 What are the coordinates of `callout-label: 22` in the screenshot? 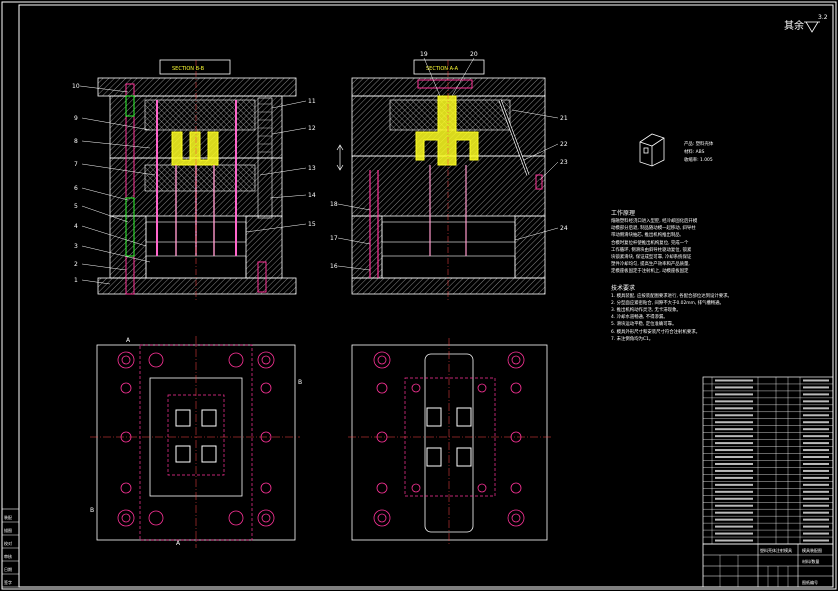 It's located at (564, 144).